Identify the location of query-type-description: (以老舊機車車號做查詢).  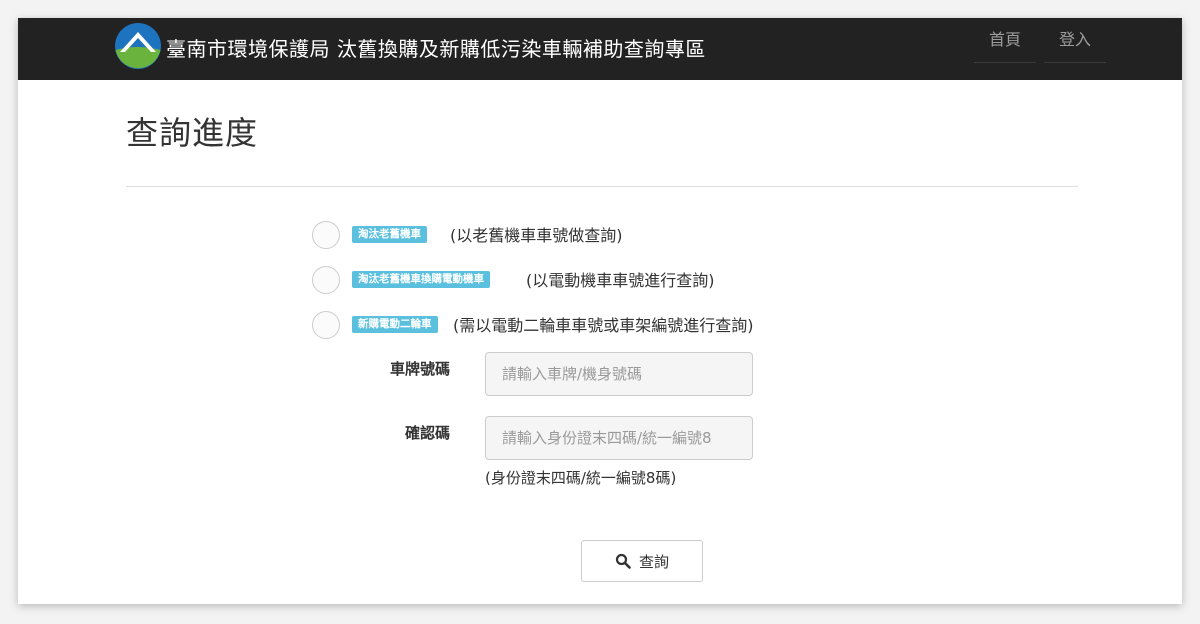
(536, 235).